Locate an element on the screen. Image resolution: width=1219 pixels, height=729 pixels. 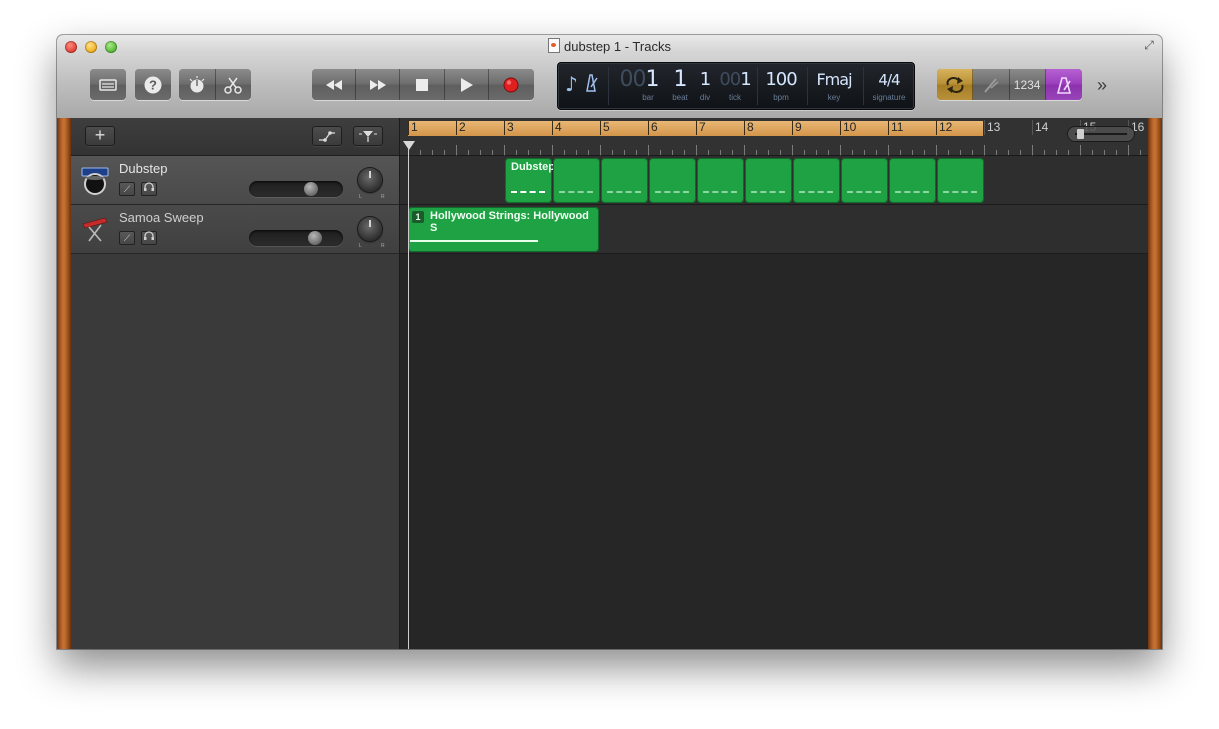
catch-button is located at coordinates (368, 136).